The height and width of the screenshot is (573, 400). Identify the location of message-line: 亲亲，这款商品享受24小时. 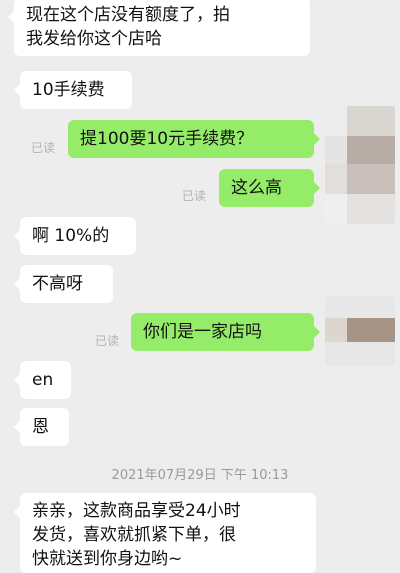
(136, 511).